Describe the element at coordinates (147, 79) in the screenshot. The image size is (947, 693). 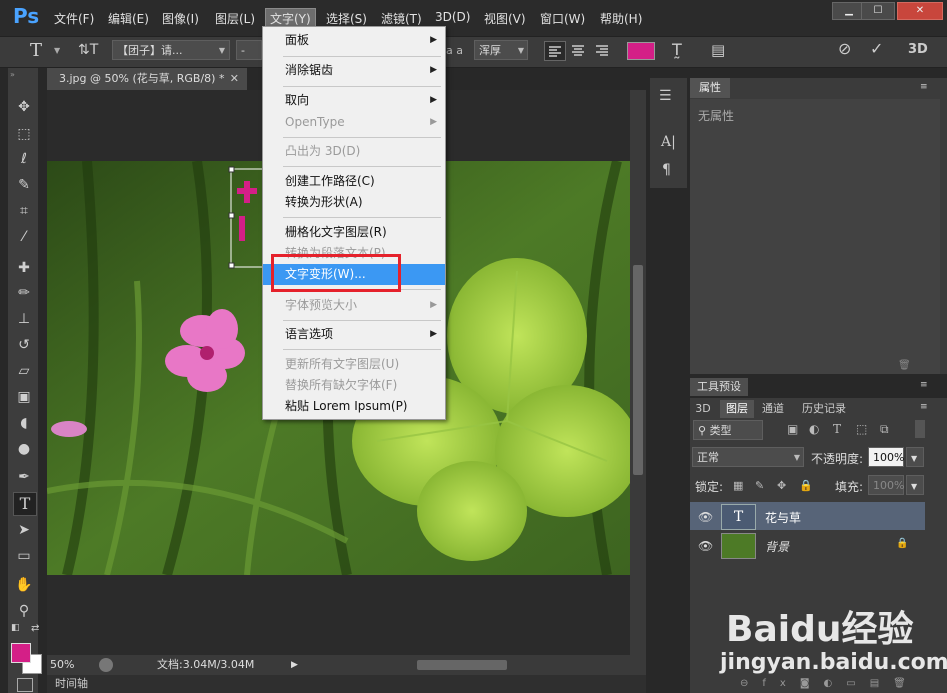
I see `document-tab: 3.jpg @ 50% (花与草, RGB/8) * ✕` at that location.